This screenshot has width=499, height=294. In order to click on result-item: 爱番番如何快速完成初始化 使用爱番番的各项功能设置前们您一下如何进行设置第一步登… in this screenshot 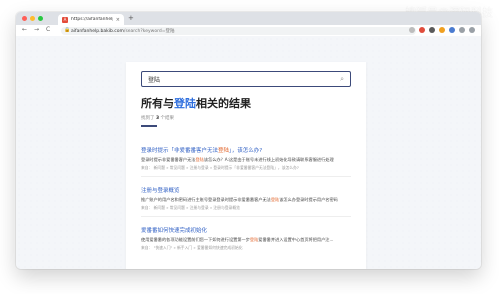, I will do `click(246, 238)`.